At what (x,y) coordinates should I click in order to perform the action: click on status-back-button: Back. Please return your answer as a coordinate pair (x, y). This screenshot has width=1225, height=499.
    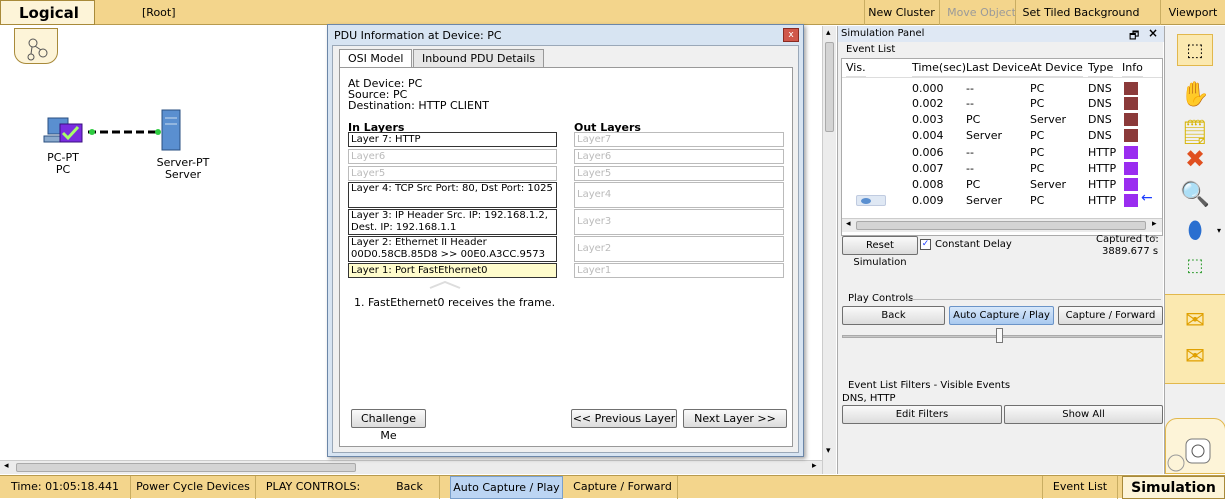
    Looking at the image, I should click on (410, 487).